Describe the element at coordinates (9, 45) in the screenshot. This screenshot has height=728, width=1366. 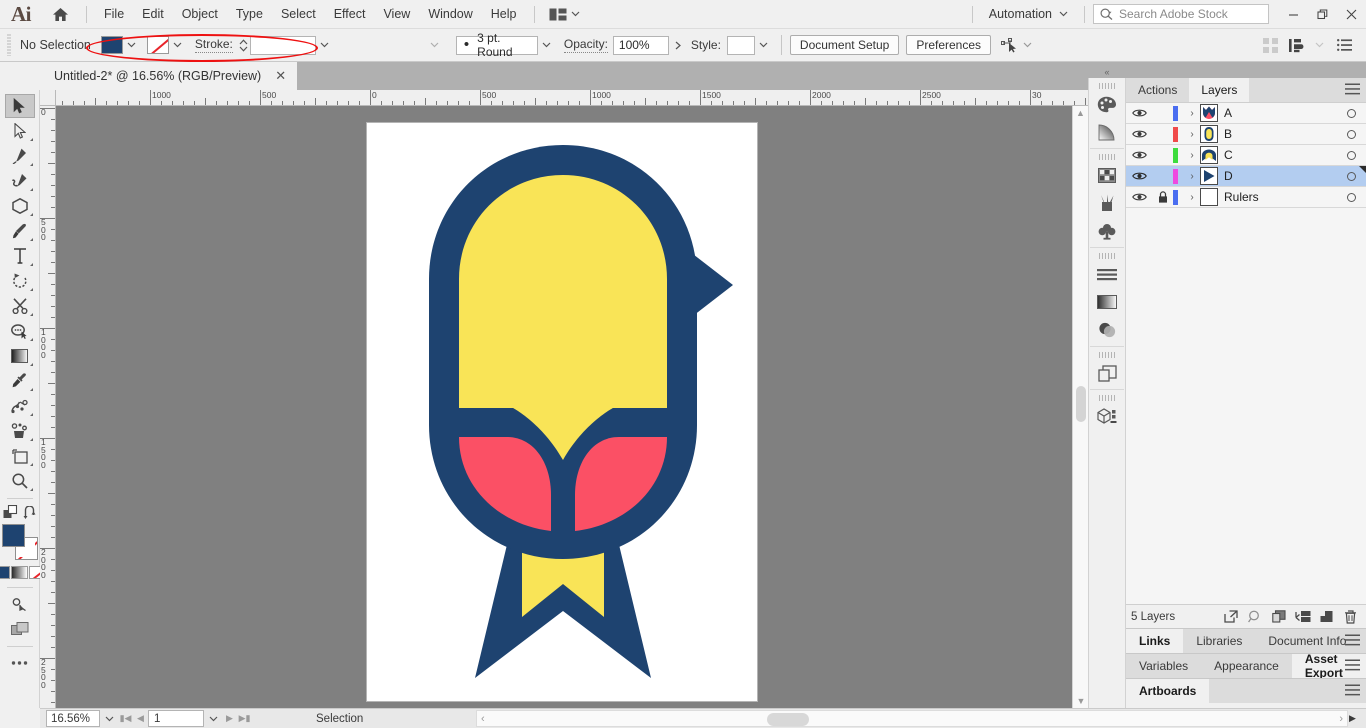
I see `control-bar-grip` at that location.